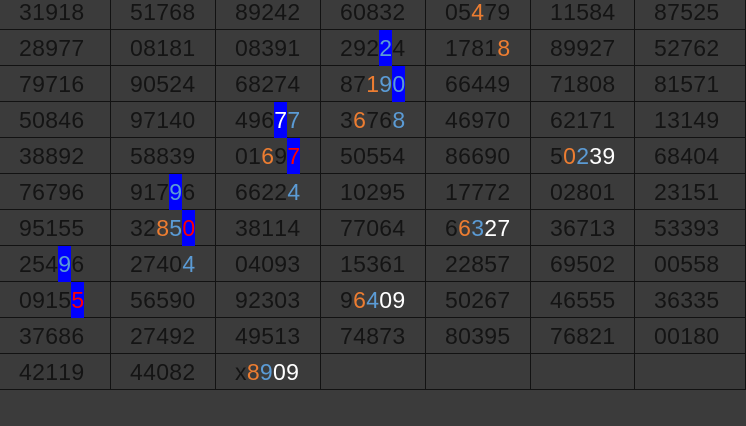  What do you see at coordinates (268, 228) in the screenshot?
I see `sheet-cell: 38114` at bounding box center [268, 228].